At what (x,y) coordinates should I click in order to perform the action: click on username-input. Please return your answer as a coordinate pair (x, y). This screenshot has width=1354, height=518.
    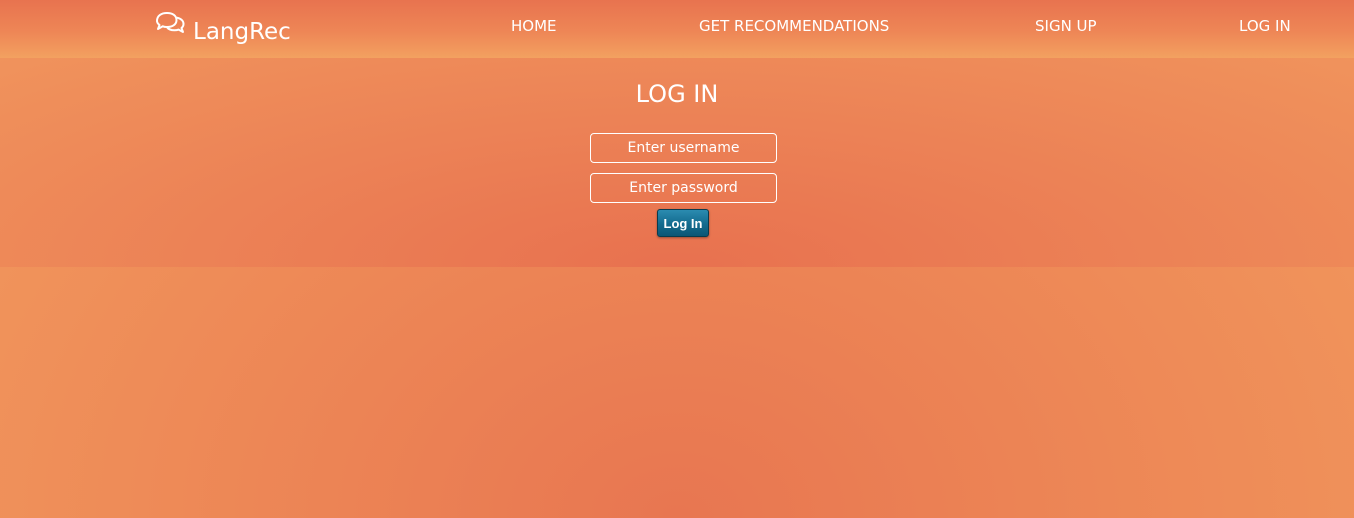
    Looking at the image, I should click on (683, 148).